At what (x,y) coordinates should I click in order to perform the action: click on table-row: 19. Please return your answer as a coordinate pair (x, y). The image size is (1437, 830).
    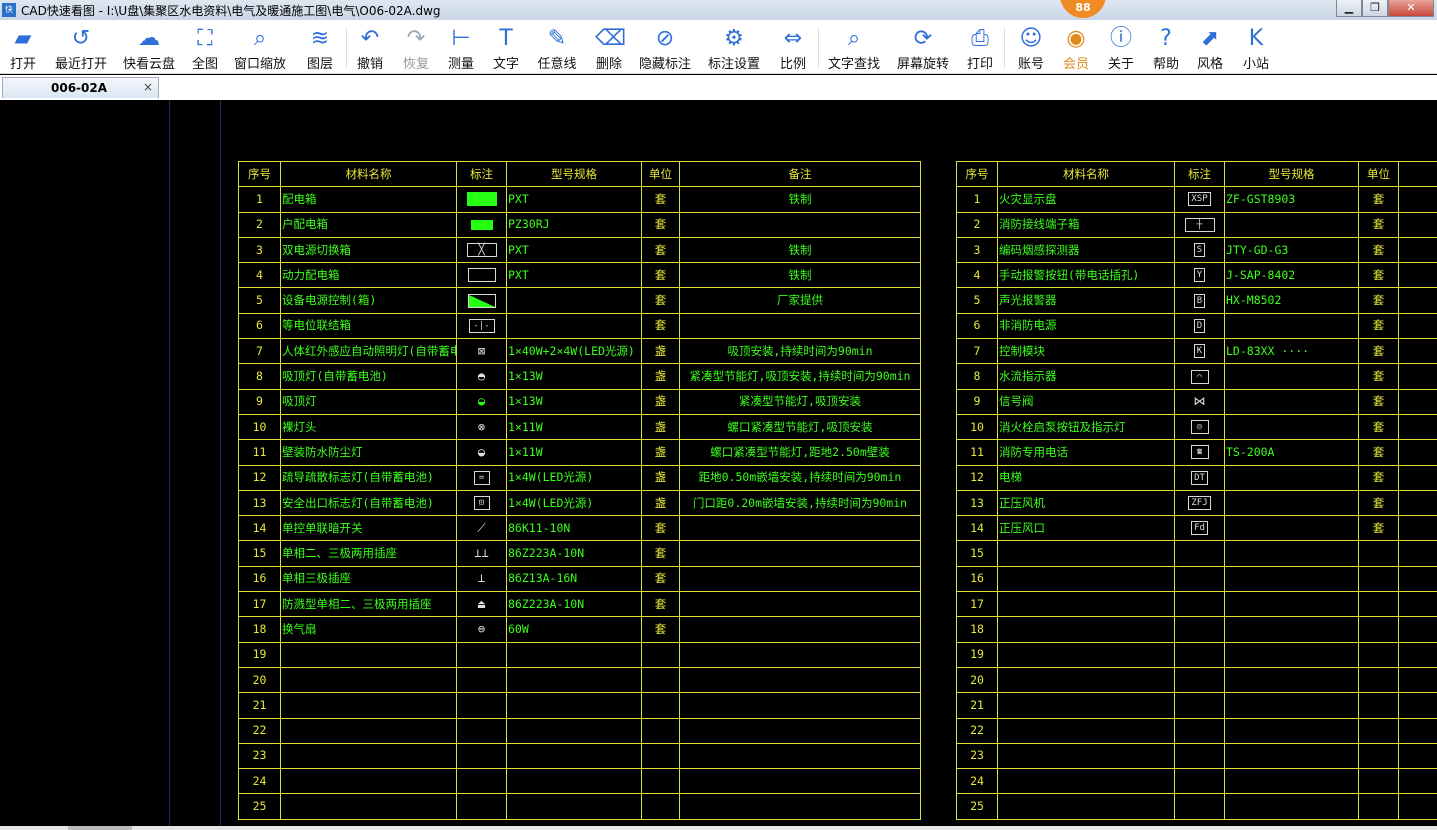
    Looking at the image, I should click on (1196, 654).